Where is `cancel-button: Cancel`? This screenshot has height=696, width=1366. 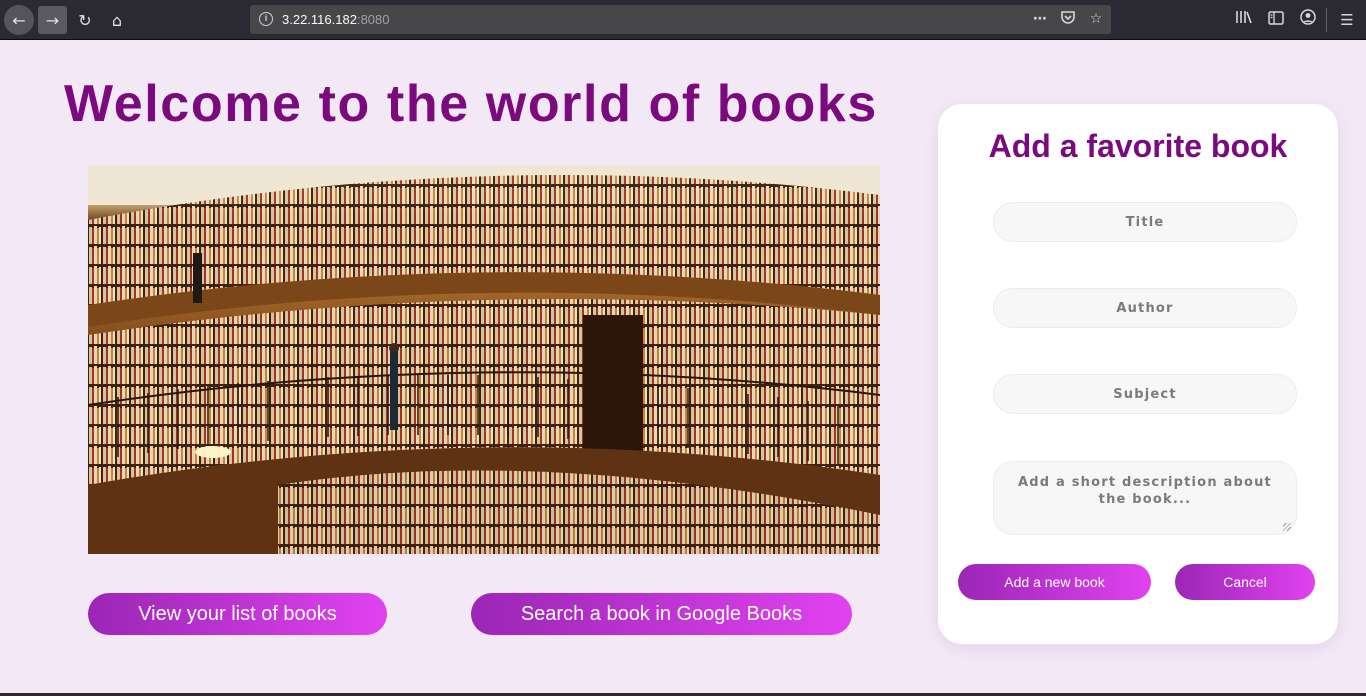 cancel-button: Cancel is located at coordinates (1245, 582).